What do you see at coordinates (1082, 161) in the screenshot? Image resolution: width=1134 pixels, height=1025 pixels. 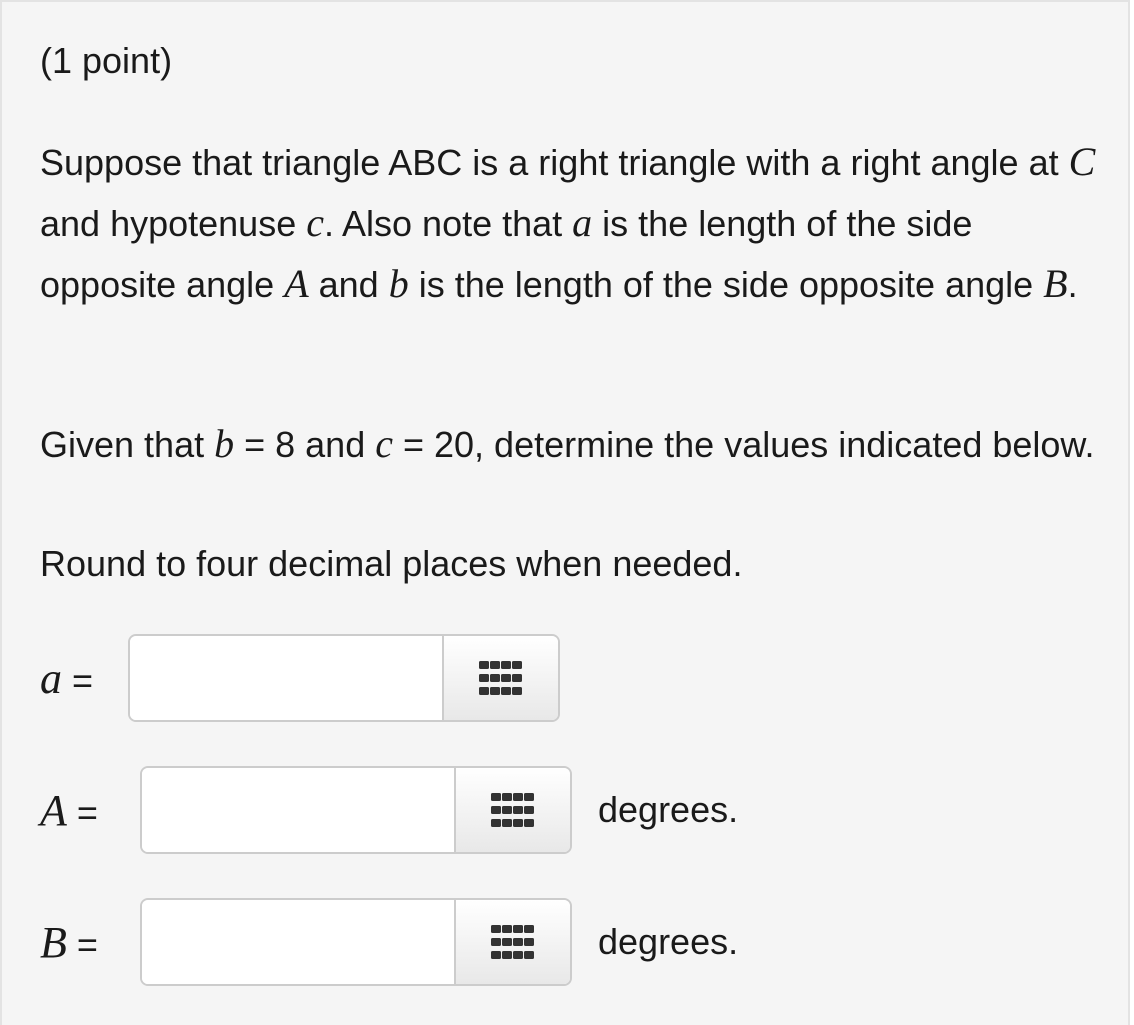 I see `math-var: C` at bounding box center [1082, 161].